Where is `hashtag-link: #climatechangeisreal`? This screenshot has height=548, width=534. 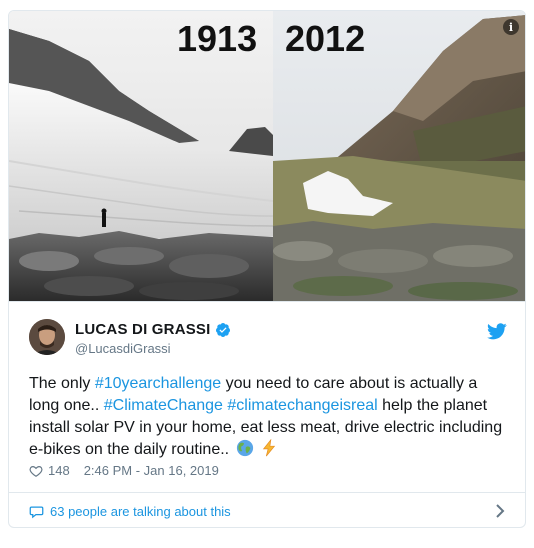
hashtag-link: #climatechangeisreal is located at coordinates (302, 405).